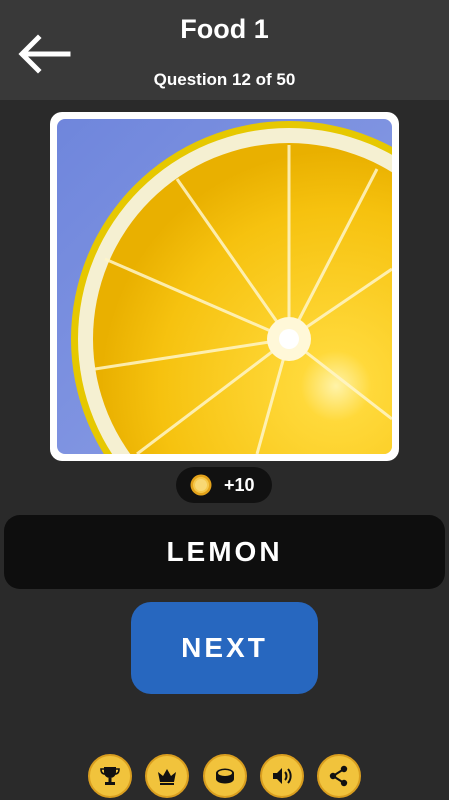 The width and height of the screenshot is (449, 800). I want to click on answer-text: LEMON, so click(224, 551).